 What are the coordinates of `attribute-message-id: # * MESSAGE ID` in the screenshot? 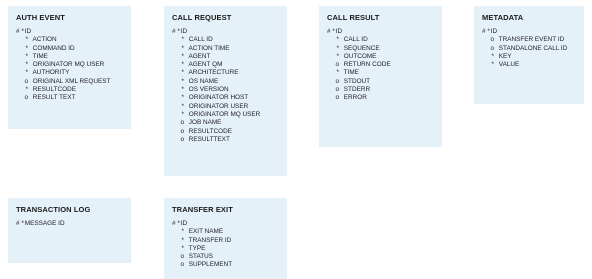 It's located at (70, 224).